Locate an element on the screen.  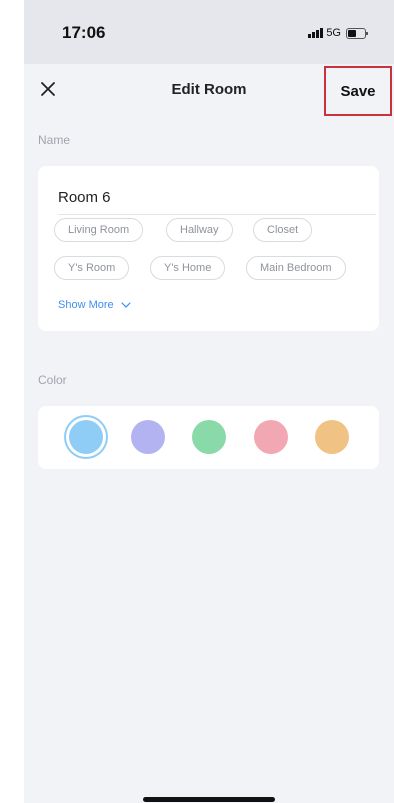
home-indicator is located at coordinates (209, 799).